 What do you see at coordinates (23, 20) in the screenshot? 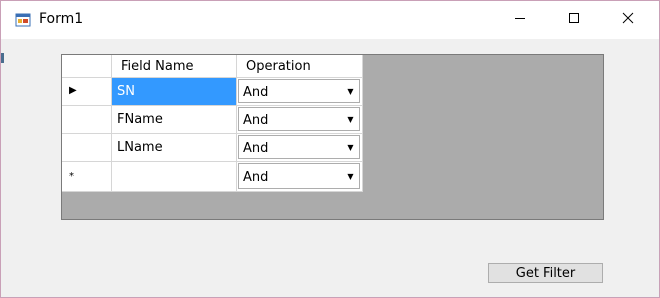
I see `form-app-icon` at bounding box center [23, 20].